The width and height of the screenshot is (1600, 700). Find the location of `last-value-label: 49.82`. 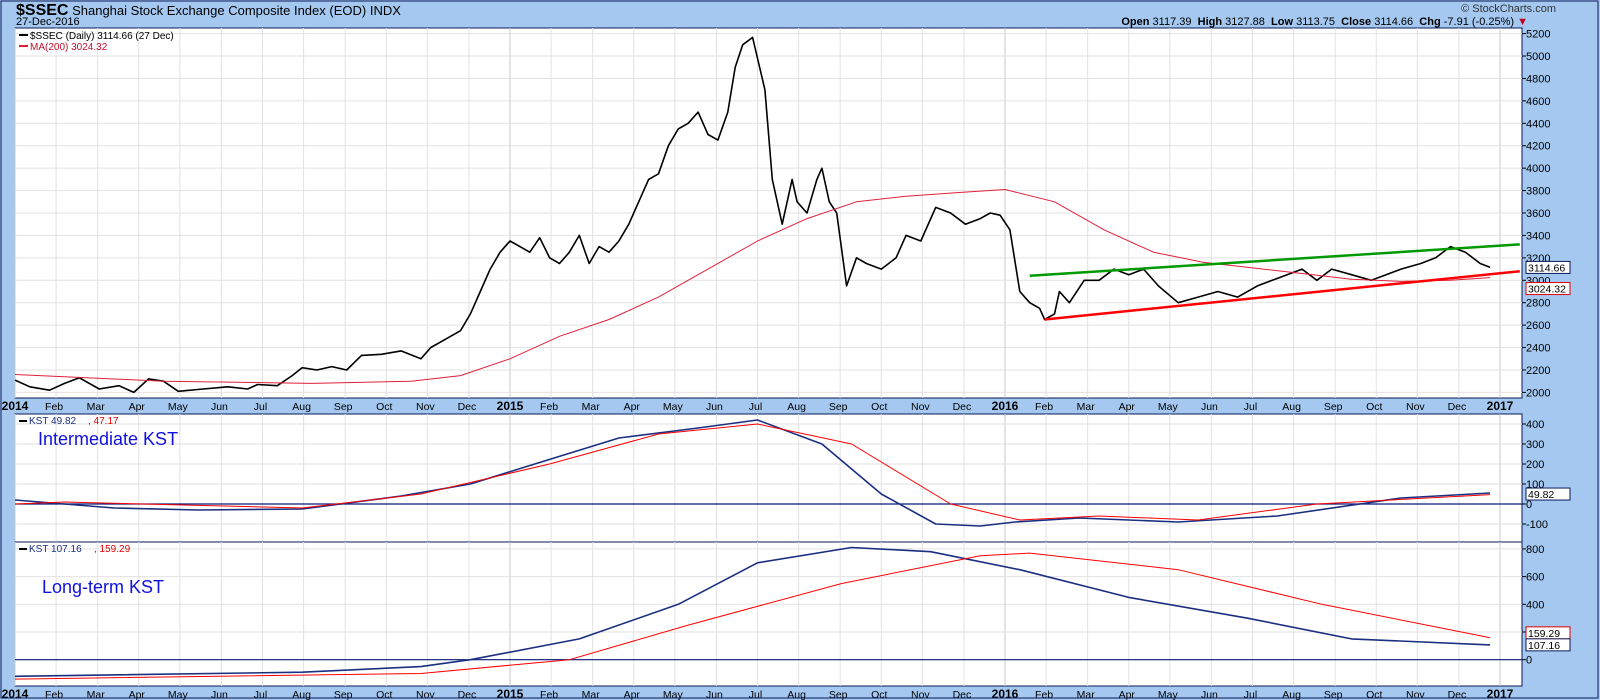

last-value-label: 49.82 is located at coordinates (1541, 495).